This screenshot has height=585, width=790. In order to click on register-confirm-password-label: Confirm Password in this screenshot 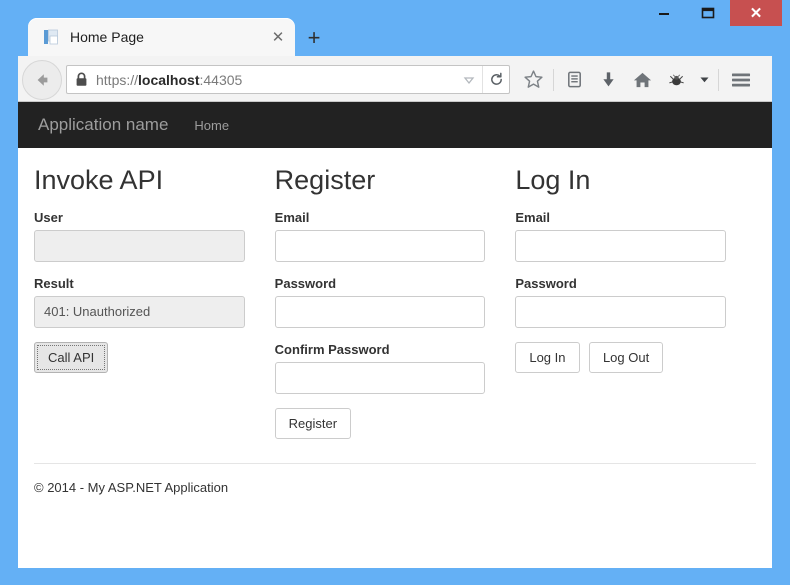, I will do `click(332, 349)`.